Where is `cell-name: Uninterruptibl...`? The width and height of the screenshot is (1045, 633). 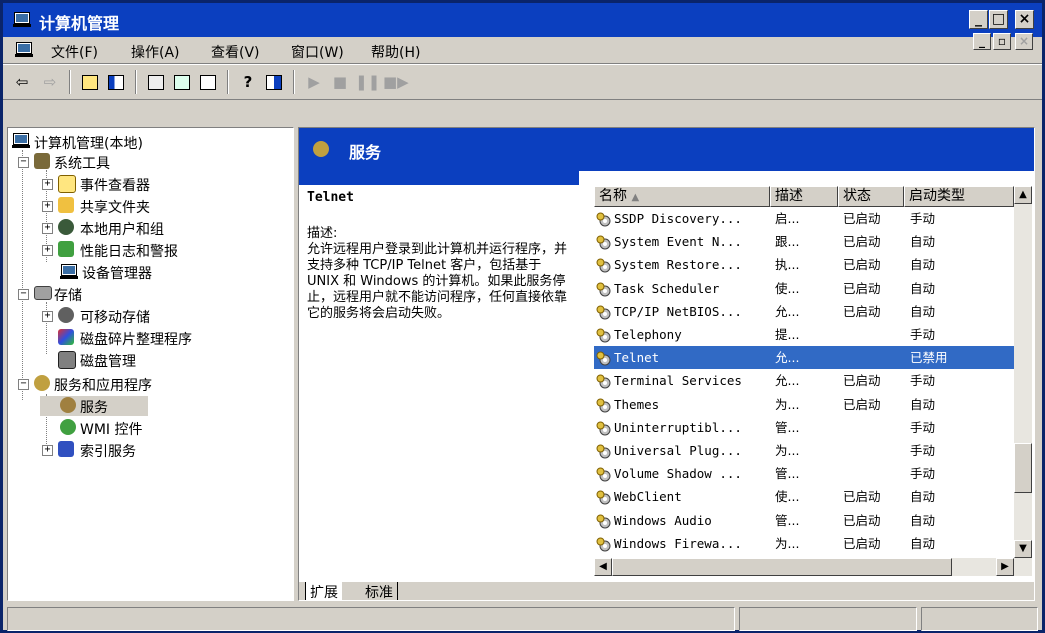 cell-name: Uninterruptibl... is located at coordinates (678, 427).